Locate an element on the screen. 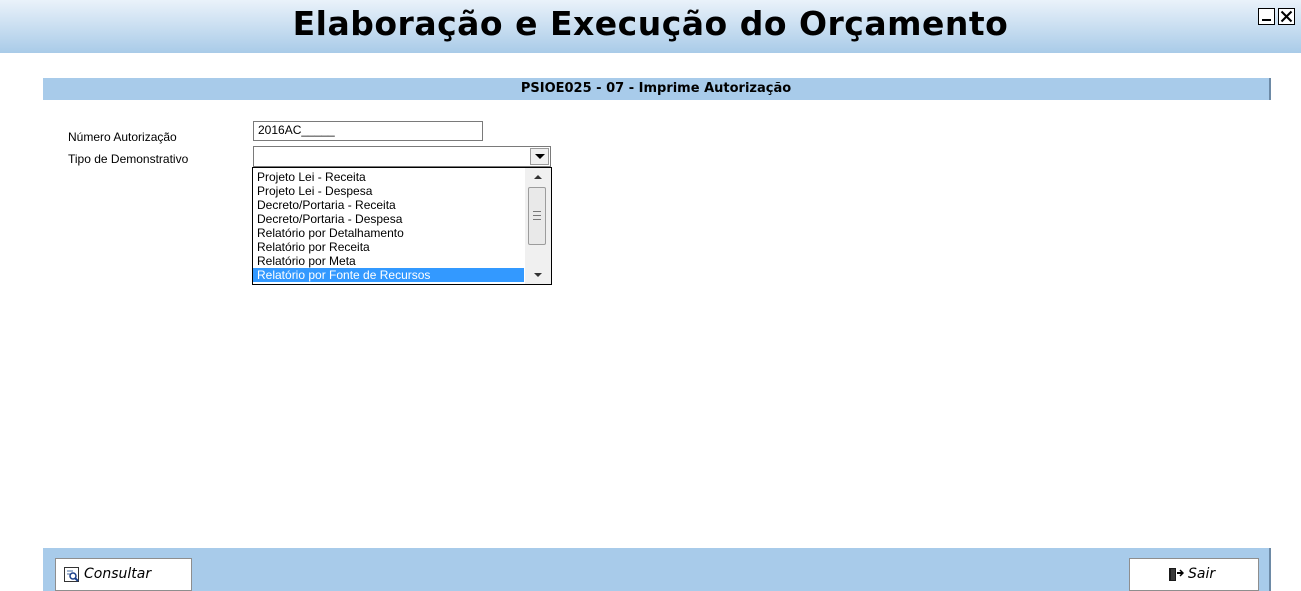 Image resolution: width=1301 pixels, height=591 pixels. minimize-icon is located at coordinates (1266, 16).